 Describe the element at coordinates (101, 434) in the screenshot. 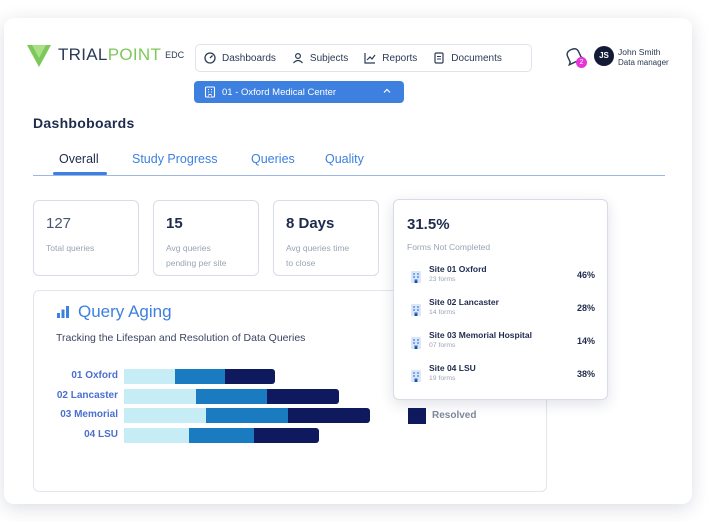

I see `bar-label-lsu: 04 LSU` at that location.